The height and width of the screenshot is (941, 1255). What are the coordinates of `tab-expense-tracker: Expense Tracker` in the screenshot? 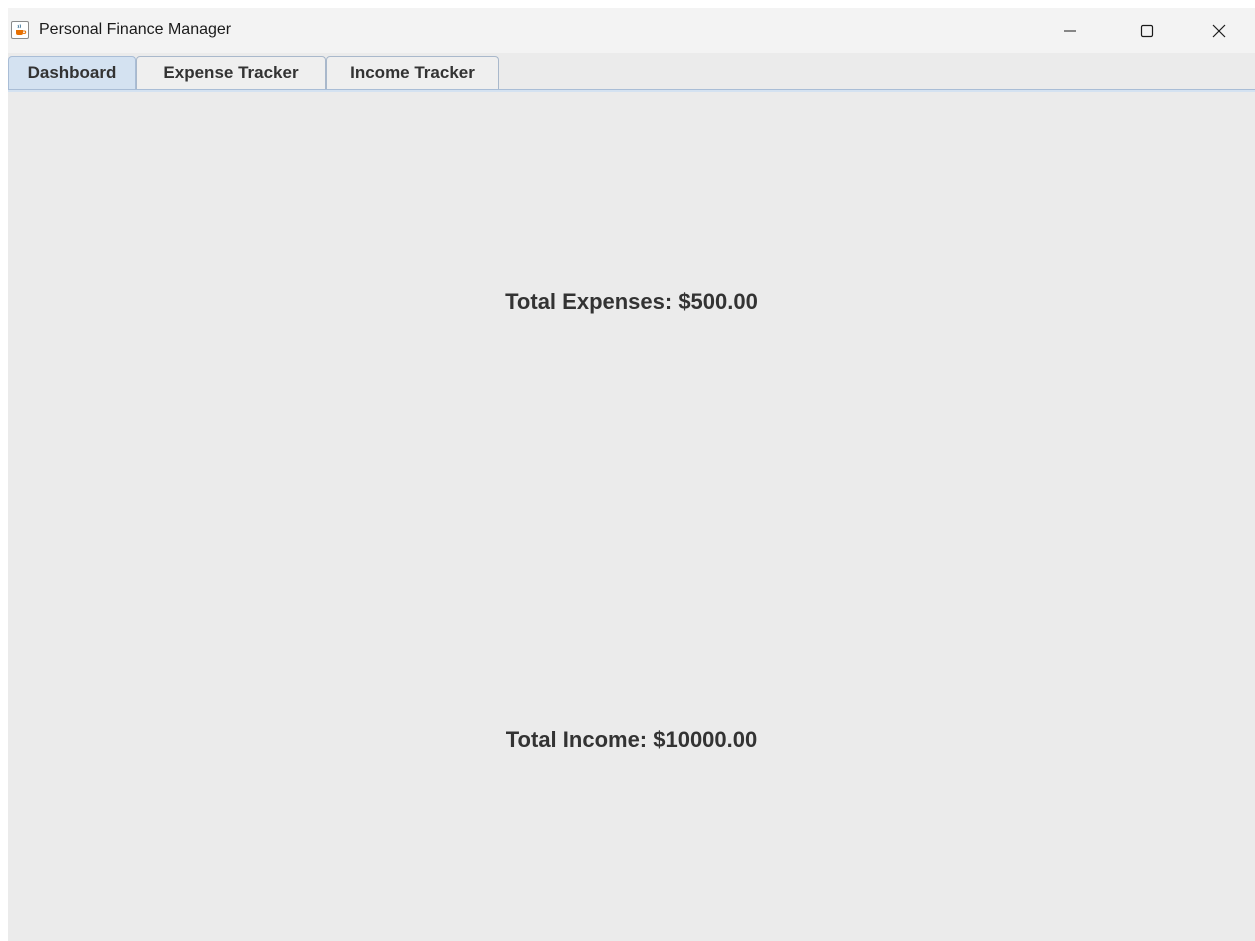 It's located at (231, 72).